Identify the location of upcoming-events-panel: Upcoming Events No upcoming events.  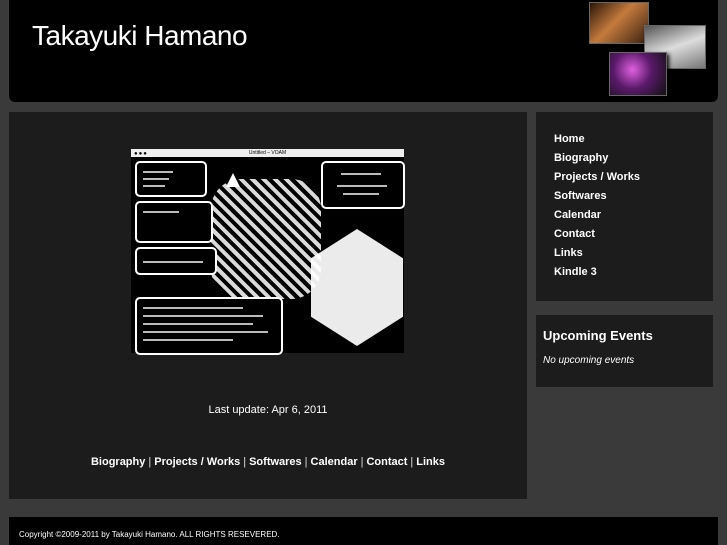
(624, 351).